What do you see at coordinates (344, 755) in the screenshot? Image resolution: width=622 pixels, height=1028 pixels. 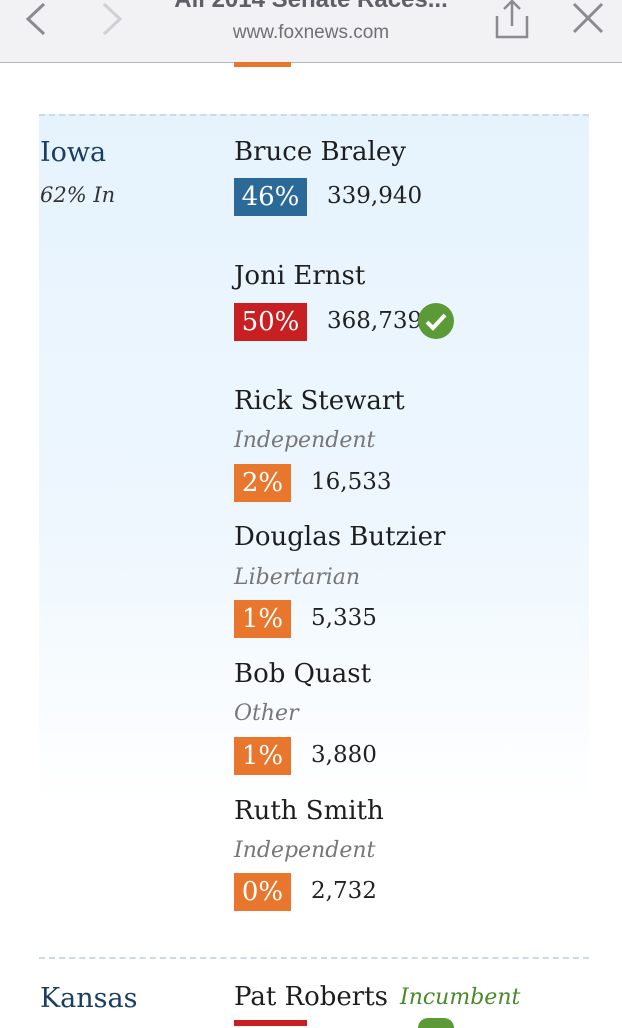 I see `vote-count: 3,880` at bounding box center [344, 755].